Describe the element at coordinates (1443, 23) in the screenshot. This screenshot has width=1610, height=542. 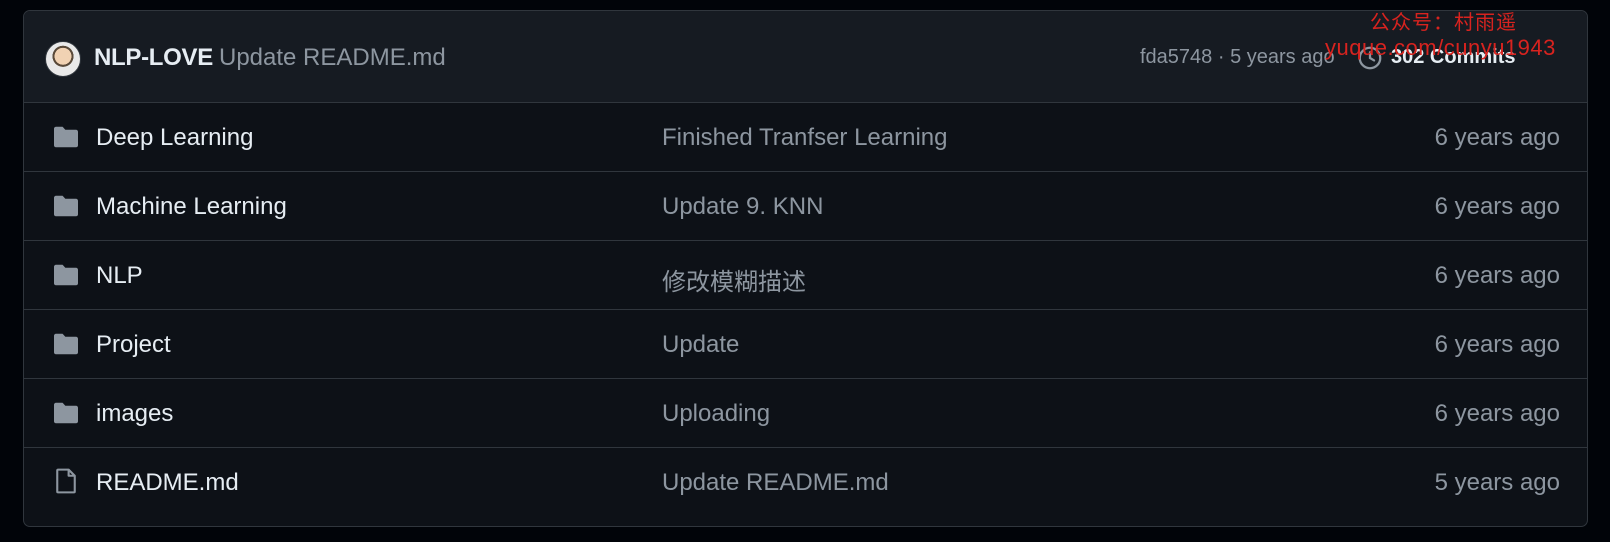
I see `watermark-account: 公众号：村雨遥` at that location.